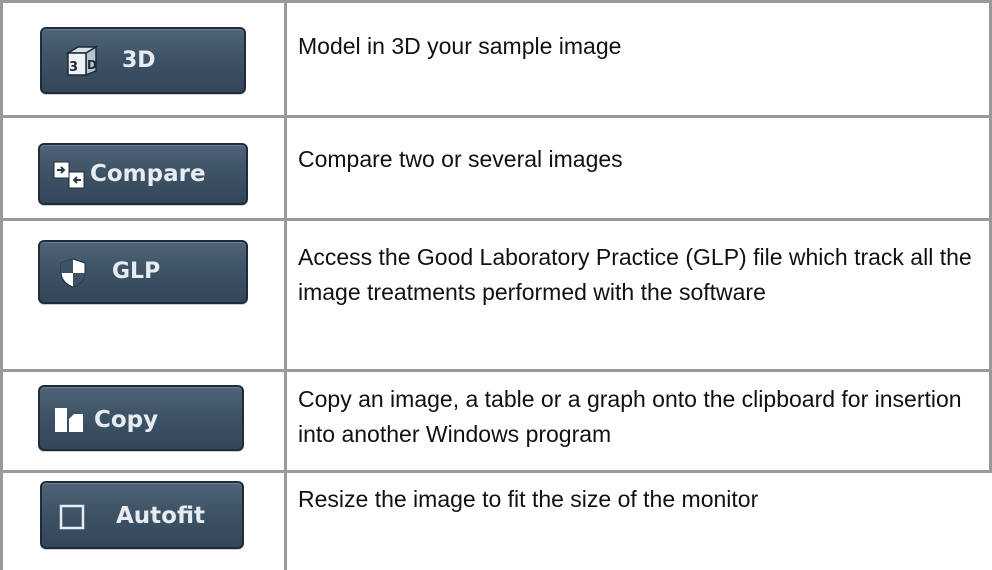 The width and height of the screenshot is (992, 570). I want to click on button-label: Compare, so click(148, 174).